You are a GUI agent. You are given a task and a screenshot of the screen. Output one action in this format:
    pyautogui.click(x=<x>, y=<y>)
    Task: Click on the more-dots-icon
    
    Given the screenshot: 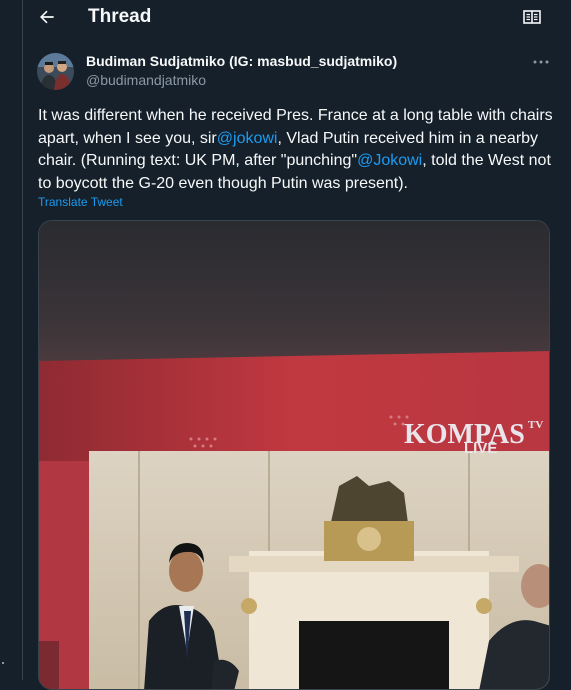 What is the action you would take?
    pyautogui.click(x=541, y=62)
    